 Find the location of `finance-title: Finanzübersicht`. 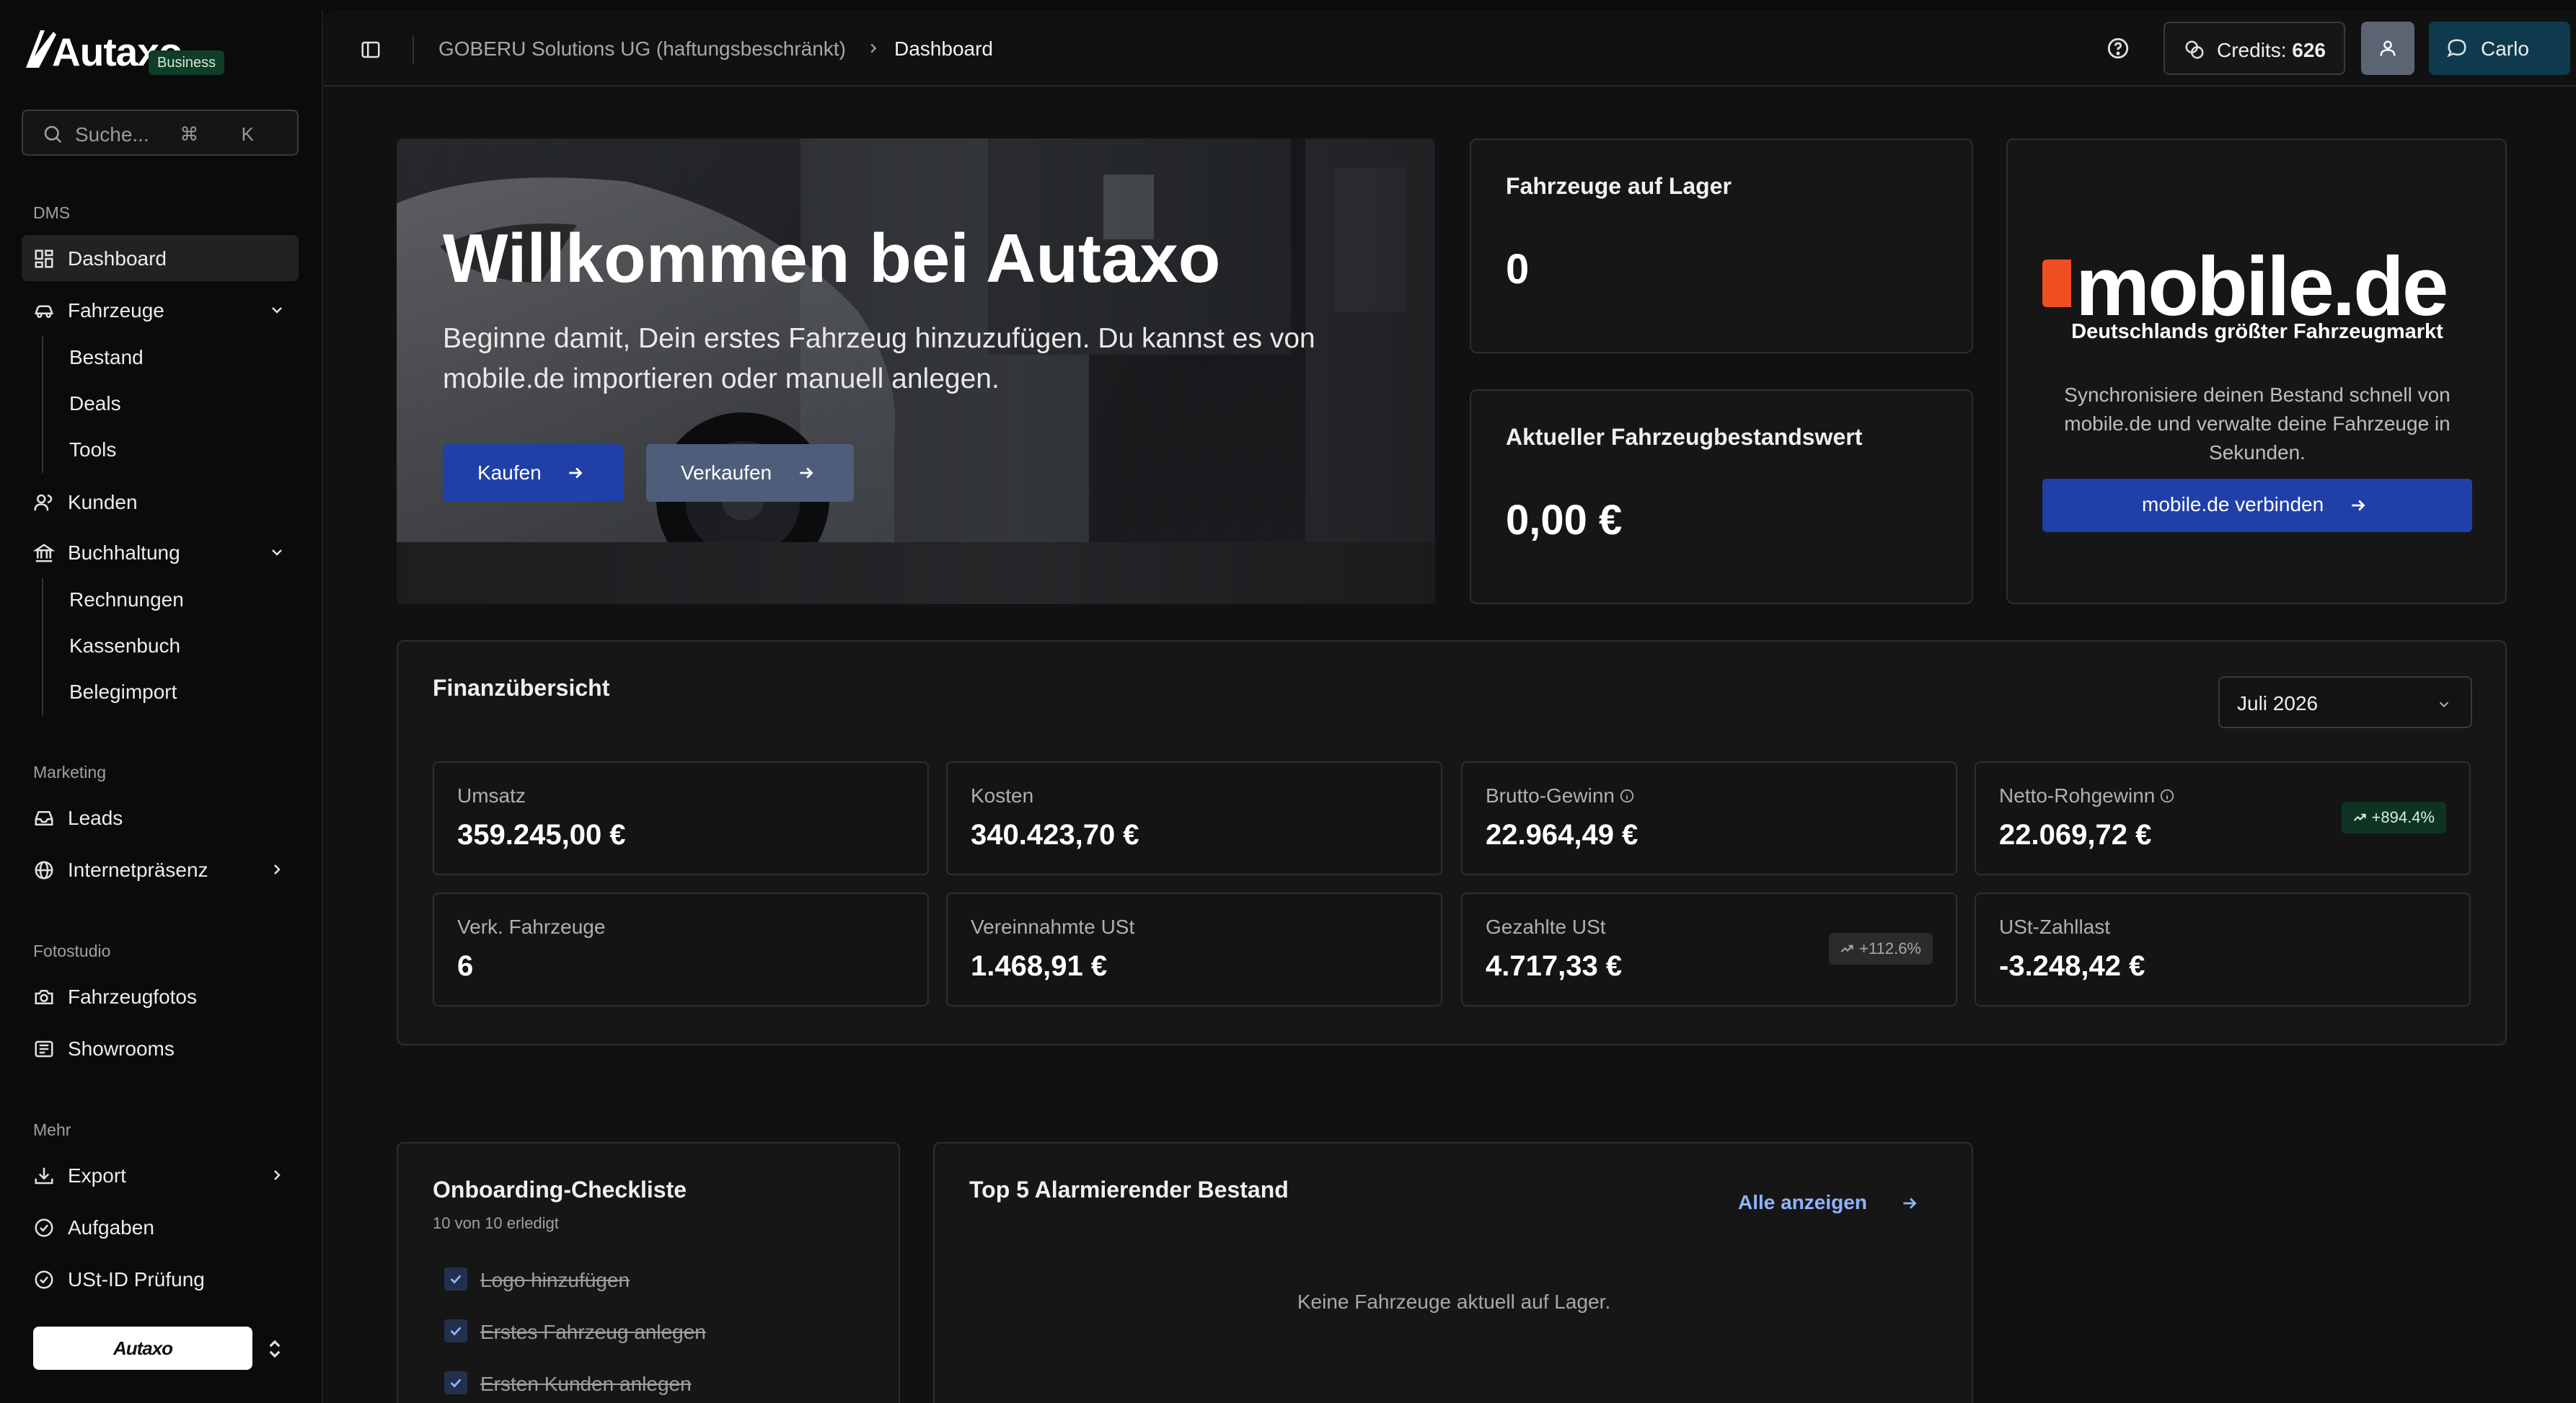

finance-title: Finanzübersicht is located at coordinates (521, 688).